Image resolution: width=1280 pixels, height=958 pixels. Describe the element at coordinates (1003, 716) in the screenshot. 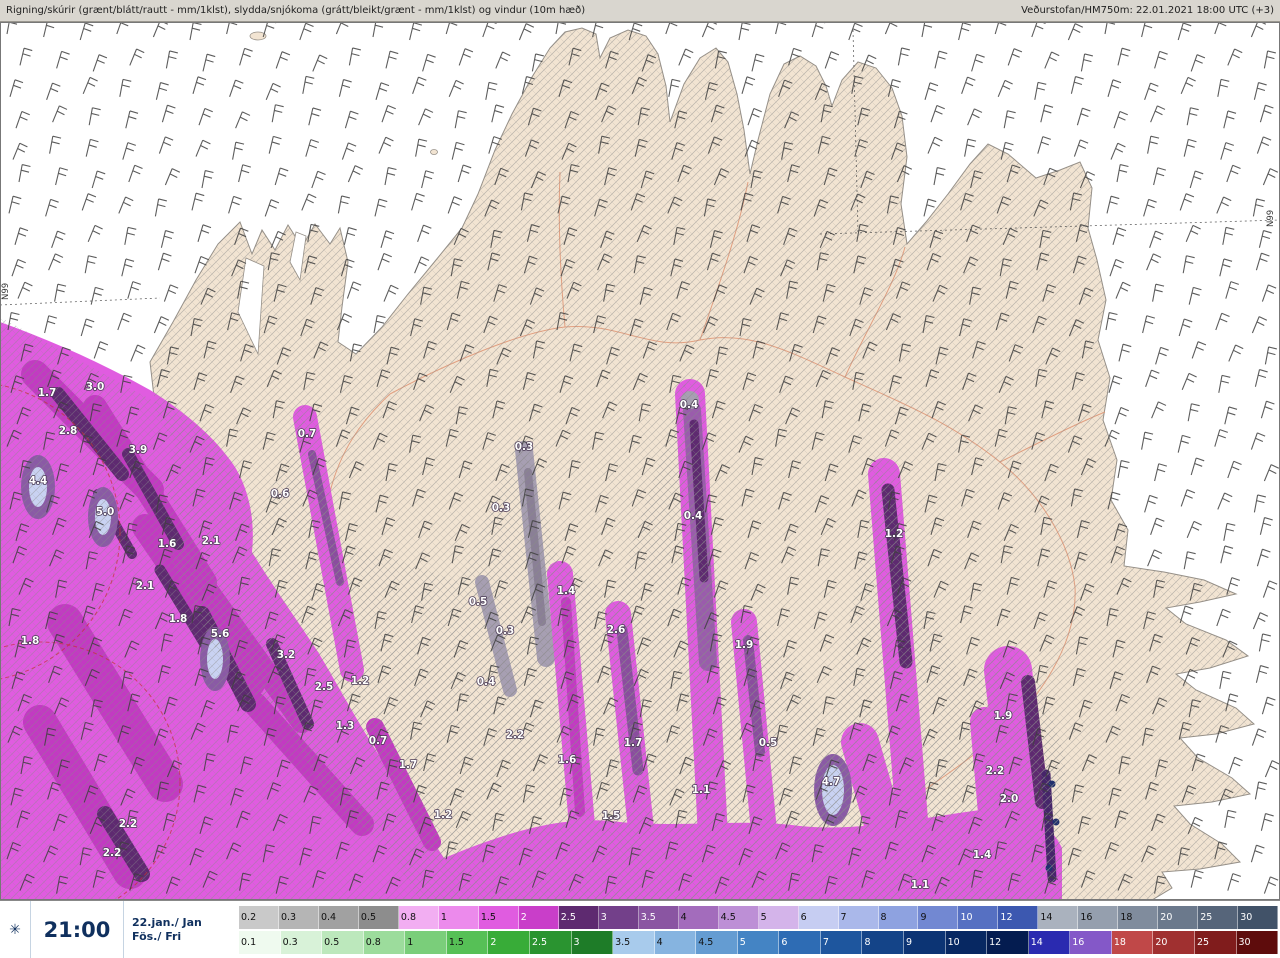

I see `precip-value-label: 1.9` at that location.